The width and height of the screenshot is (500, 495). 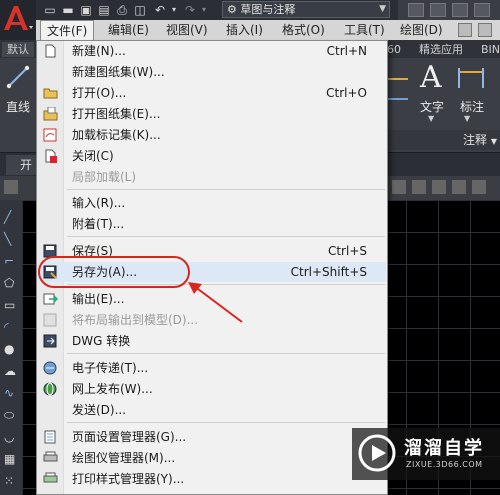 What do you see at coordinates (50, 437) in the screenshot?
I see `page-setup-icon` at bounding box center [50, 437].